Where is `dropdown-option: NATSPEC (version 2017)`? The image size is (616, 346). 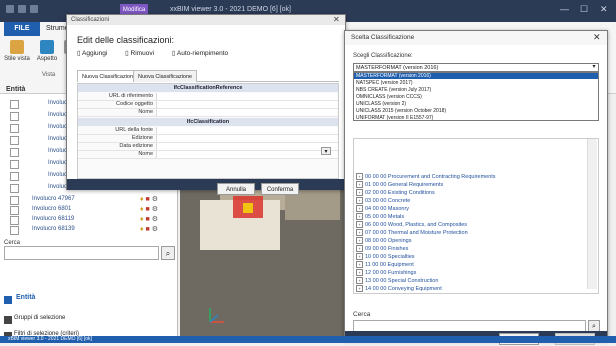
dropdown-option: NATSPEC (version 2017) is located at coordinates (476, 83).